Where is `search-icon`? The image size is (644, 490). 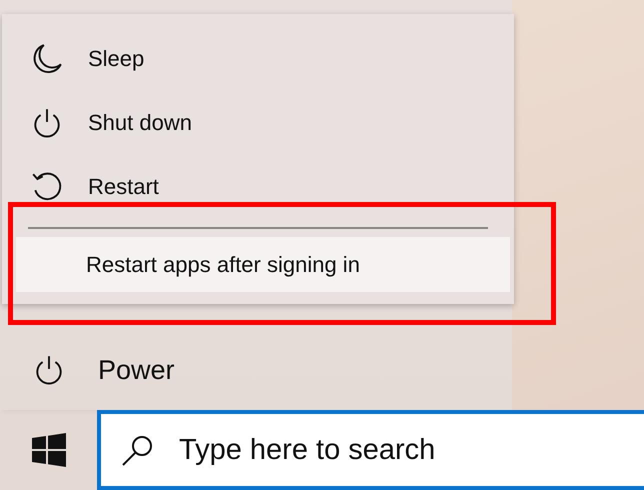
search-icon is located at coordinates (138, 450).